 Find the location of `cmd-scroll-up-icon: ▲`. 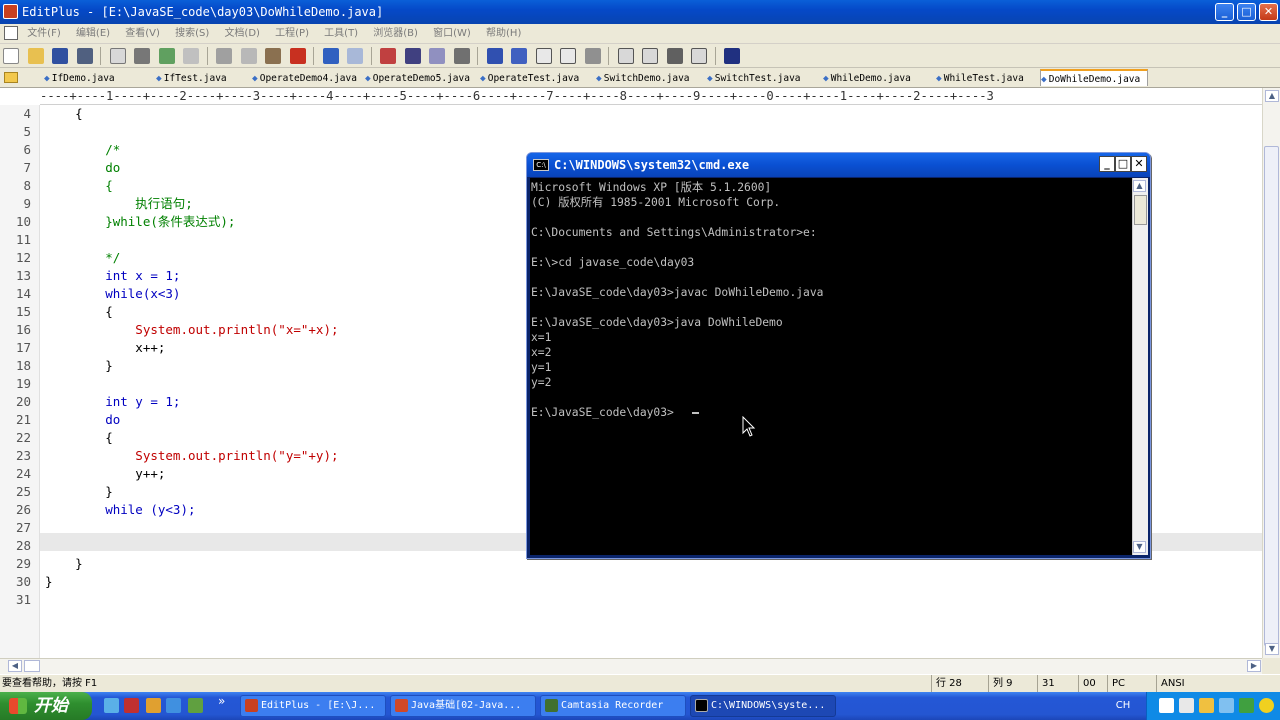

cmd-scroll-up-icon: ▲ is located at coordinates (1139, 186).